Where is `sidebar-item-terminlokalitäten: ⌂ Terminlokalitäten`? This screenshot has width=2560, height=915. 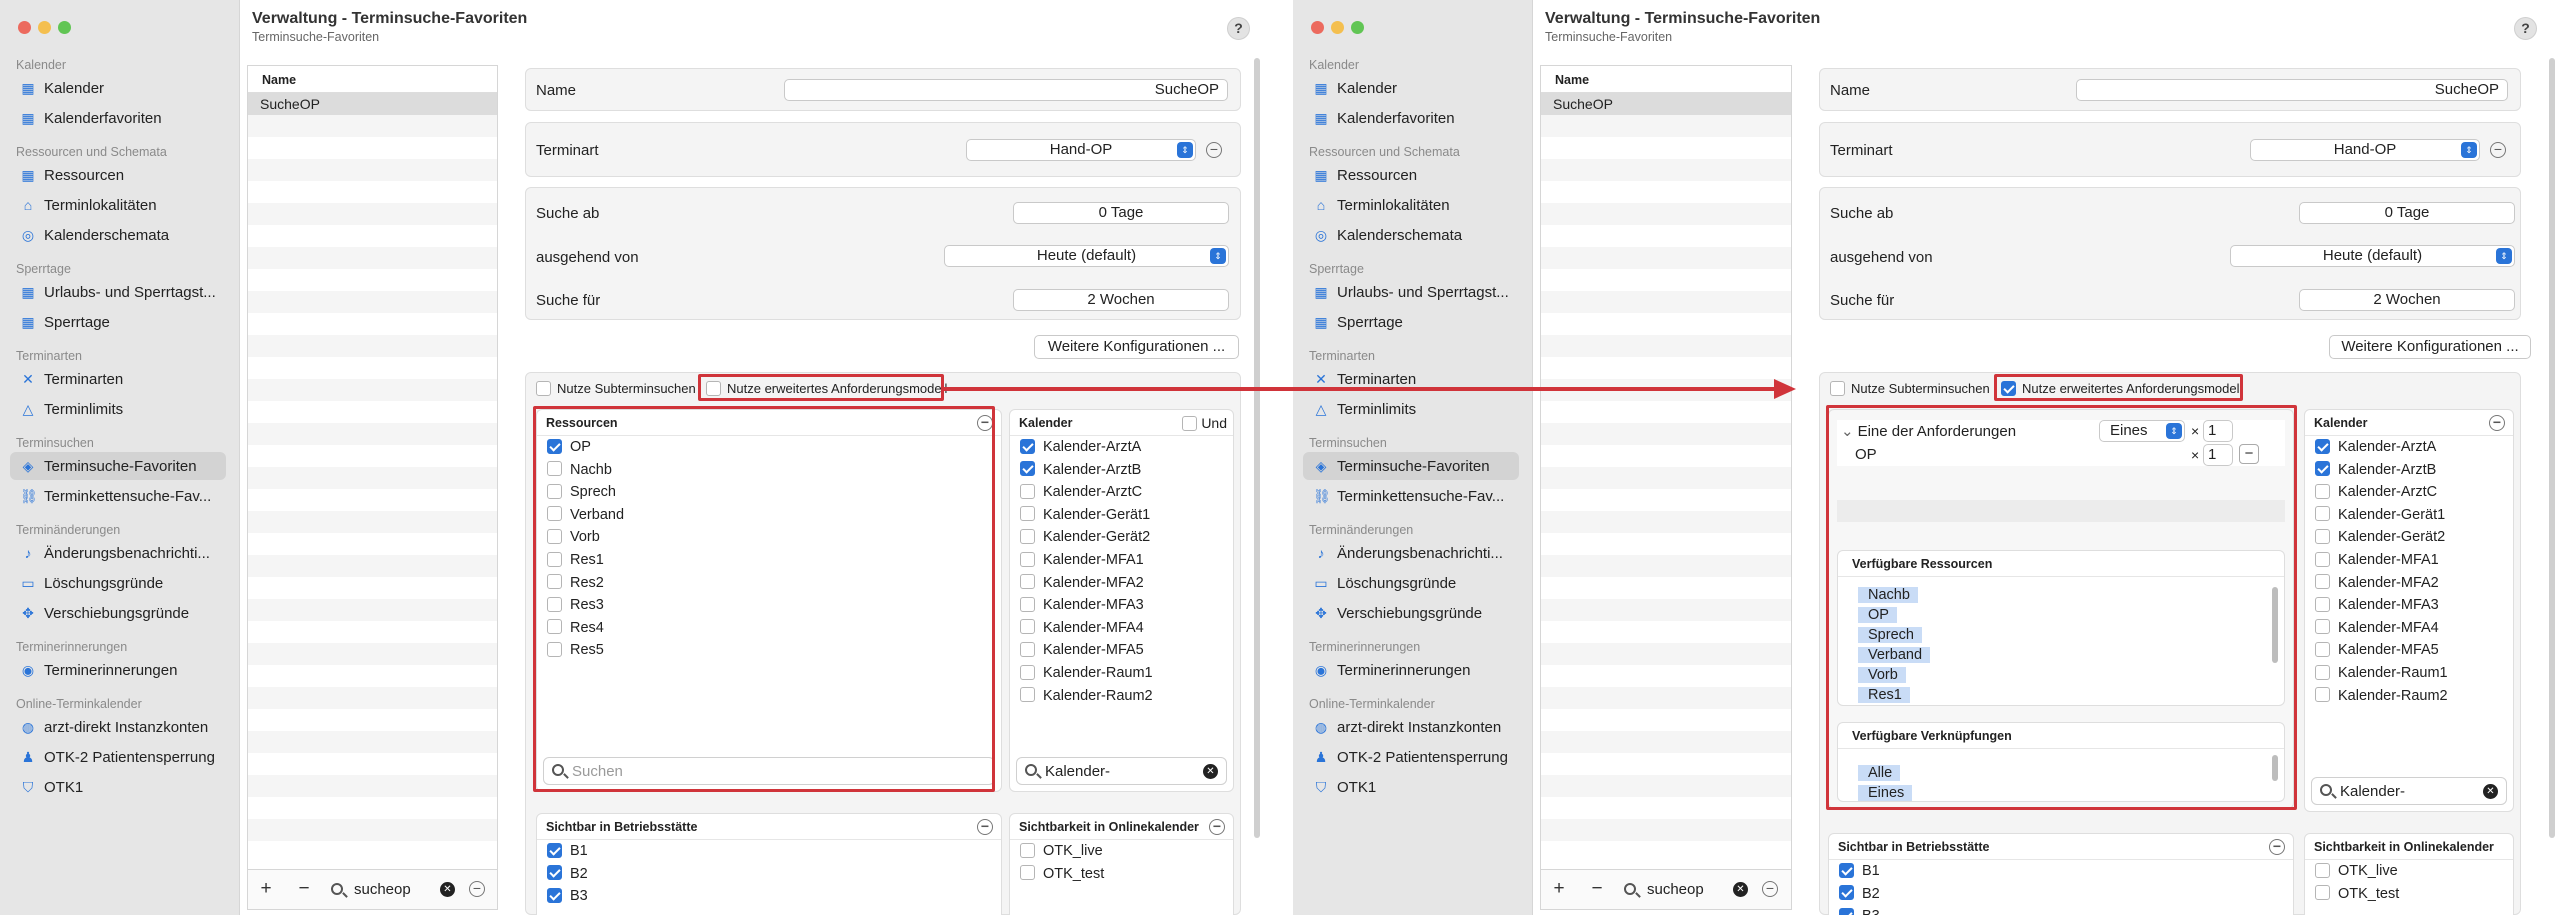 sidebar-item-terminlokalitäten: ⌂ Terminlokalitäten is located at coordinates (1411, 205).